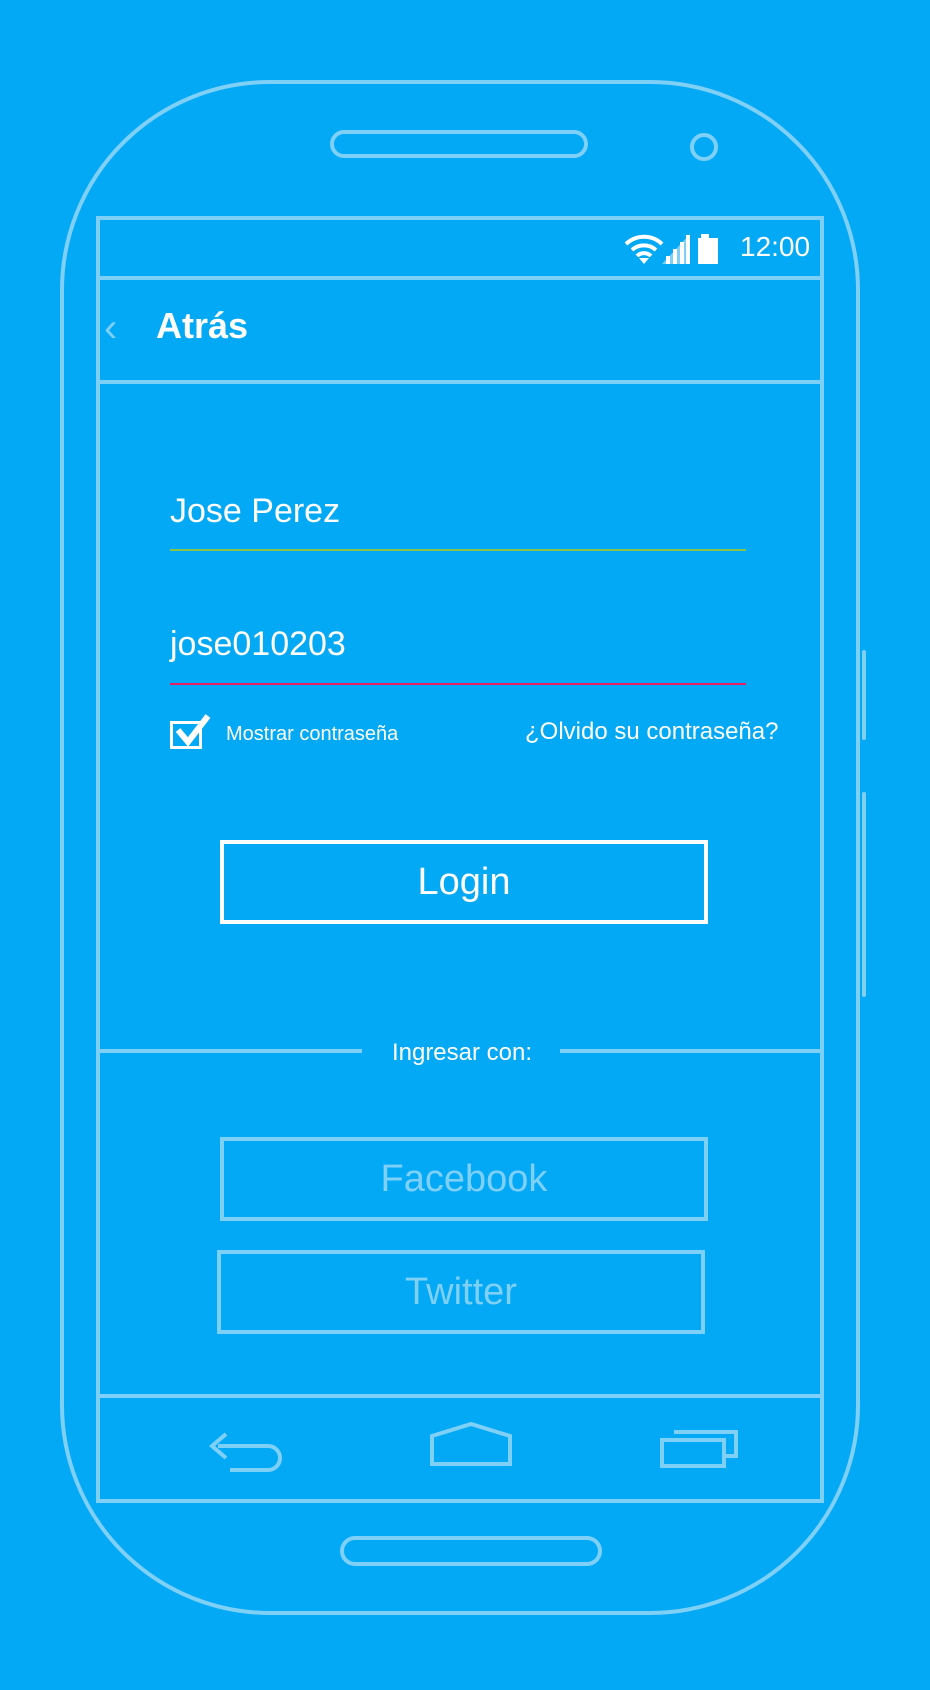 The height and width of the screenshot is (1690, 930). I want to click on separator-left, so click(229, 1051).